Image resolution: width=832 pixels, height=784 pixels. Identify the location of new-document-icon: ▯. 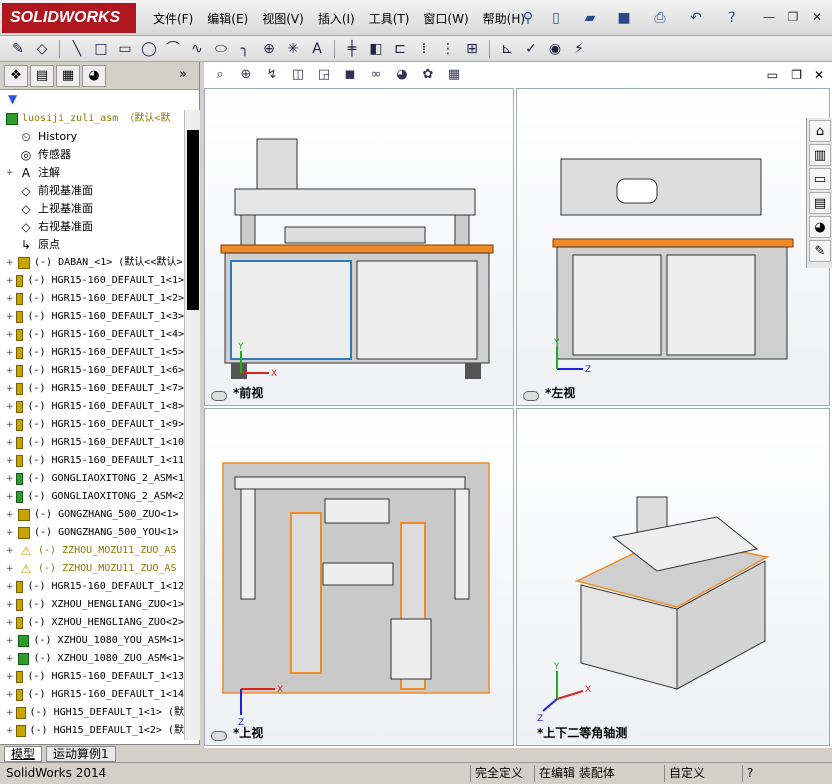
(556, 18).